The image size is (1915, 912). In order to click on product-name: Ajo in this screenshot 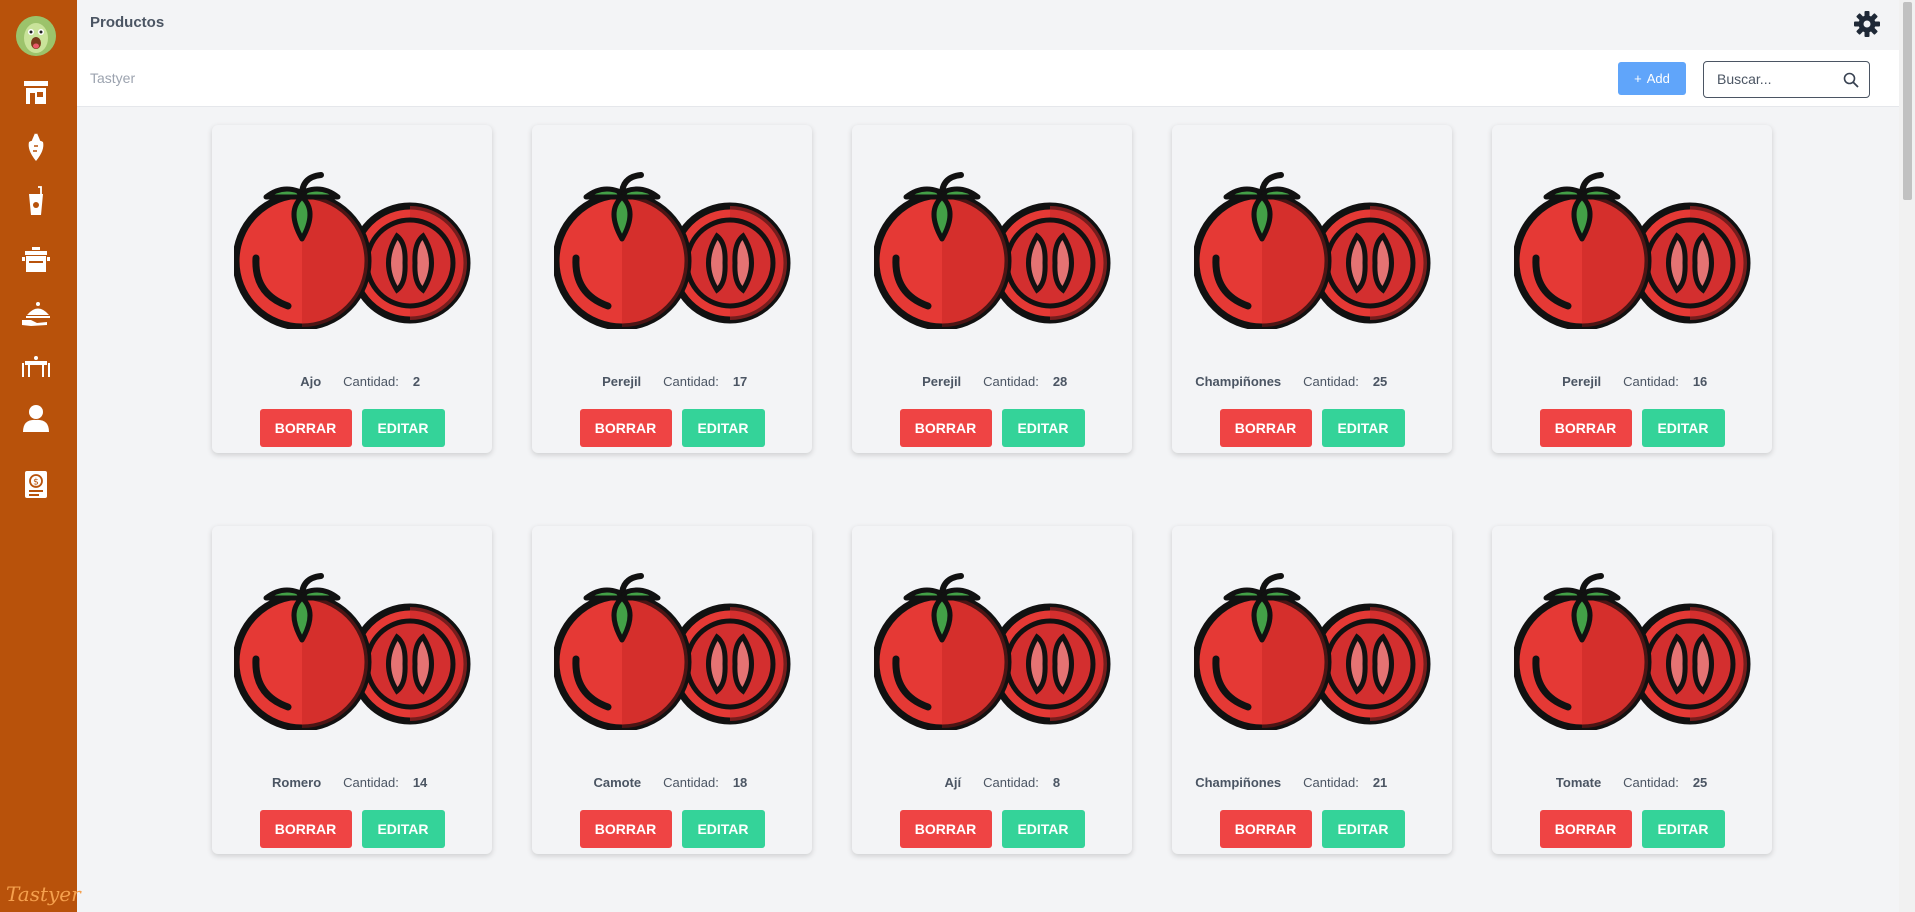, I will do `click(311, 381)`.